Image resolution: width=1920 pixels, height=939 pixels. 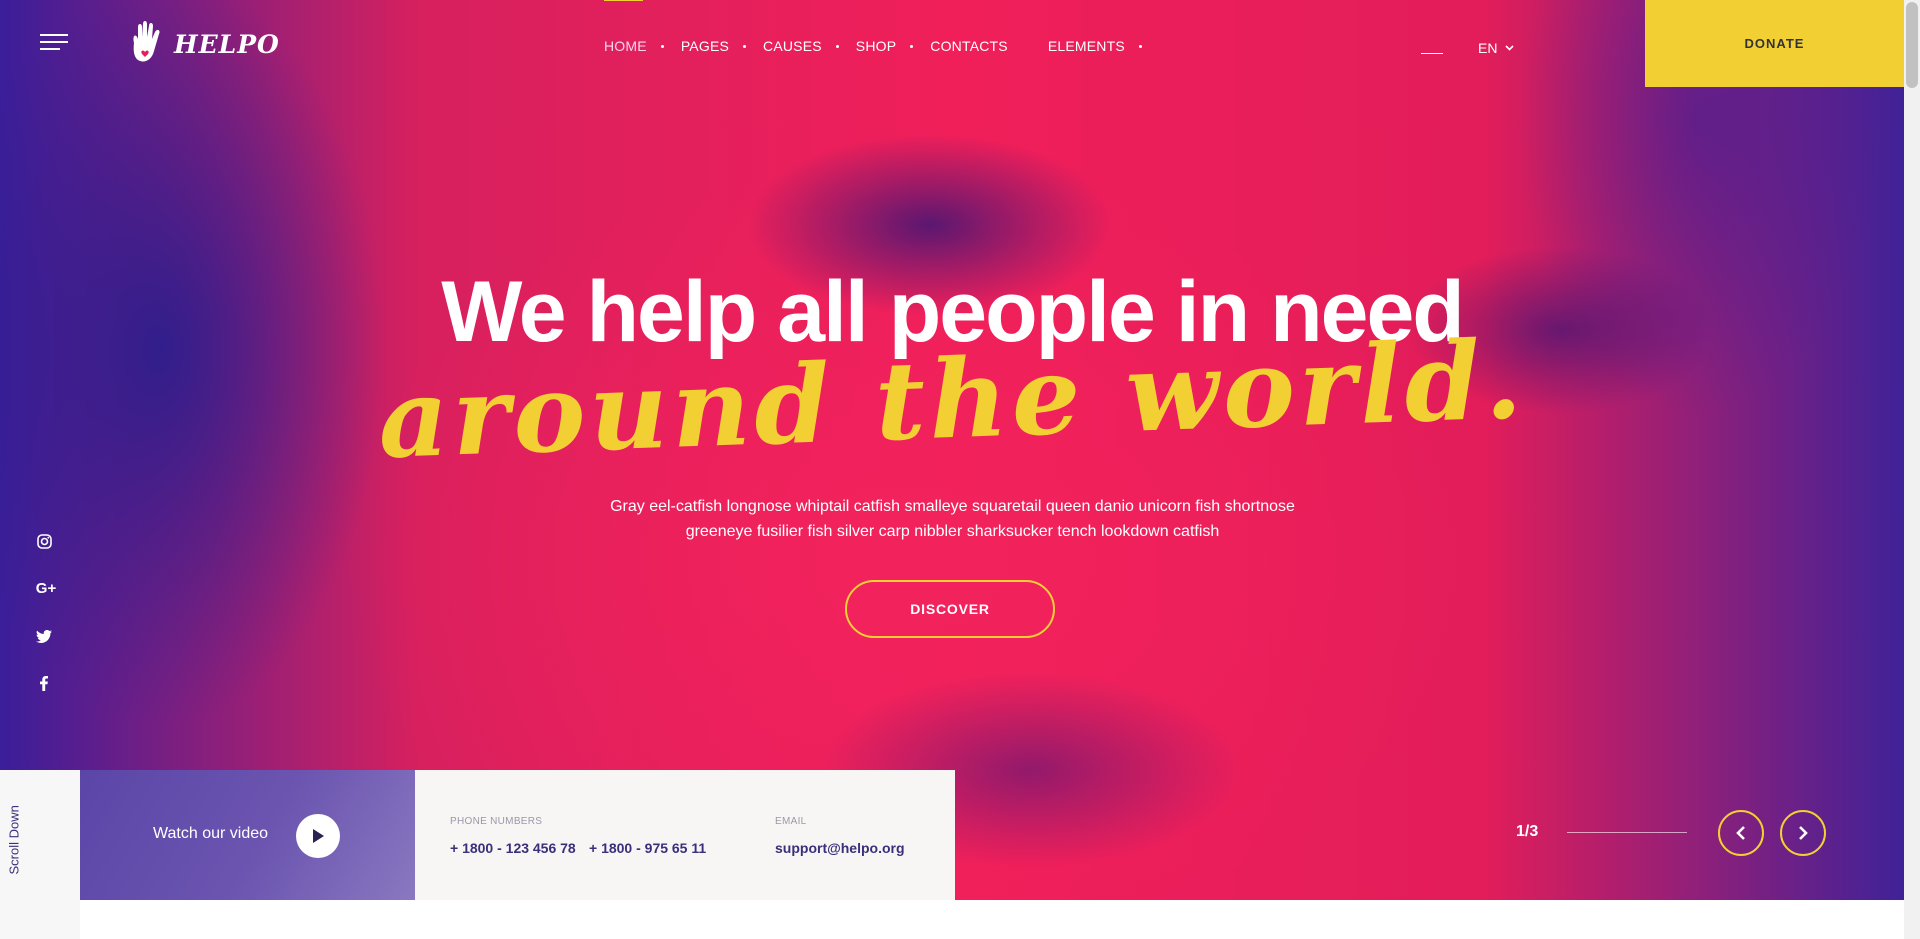 What do you see at coordinates (146, 41) in the screenshot?
I see `hand-heart-icon` at bounding box center [146, 41].